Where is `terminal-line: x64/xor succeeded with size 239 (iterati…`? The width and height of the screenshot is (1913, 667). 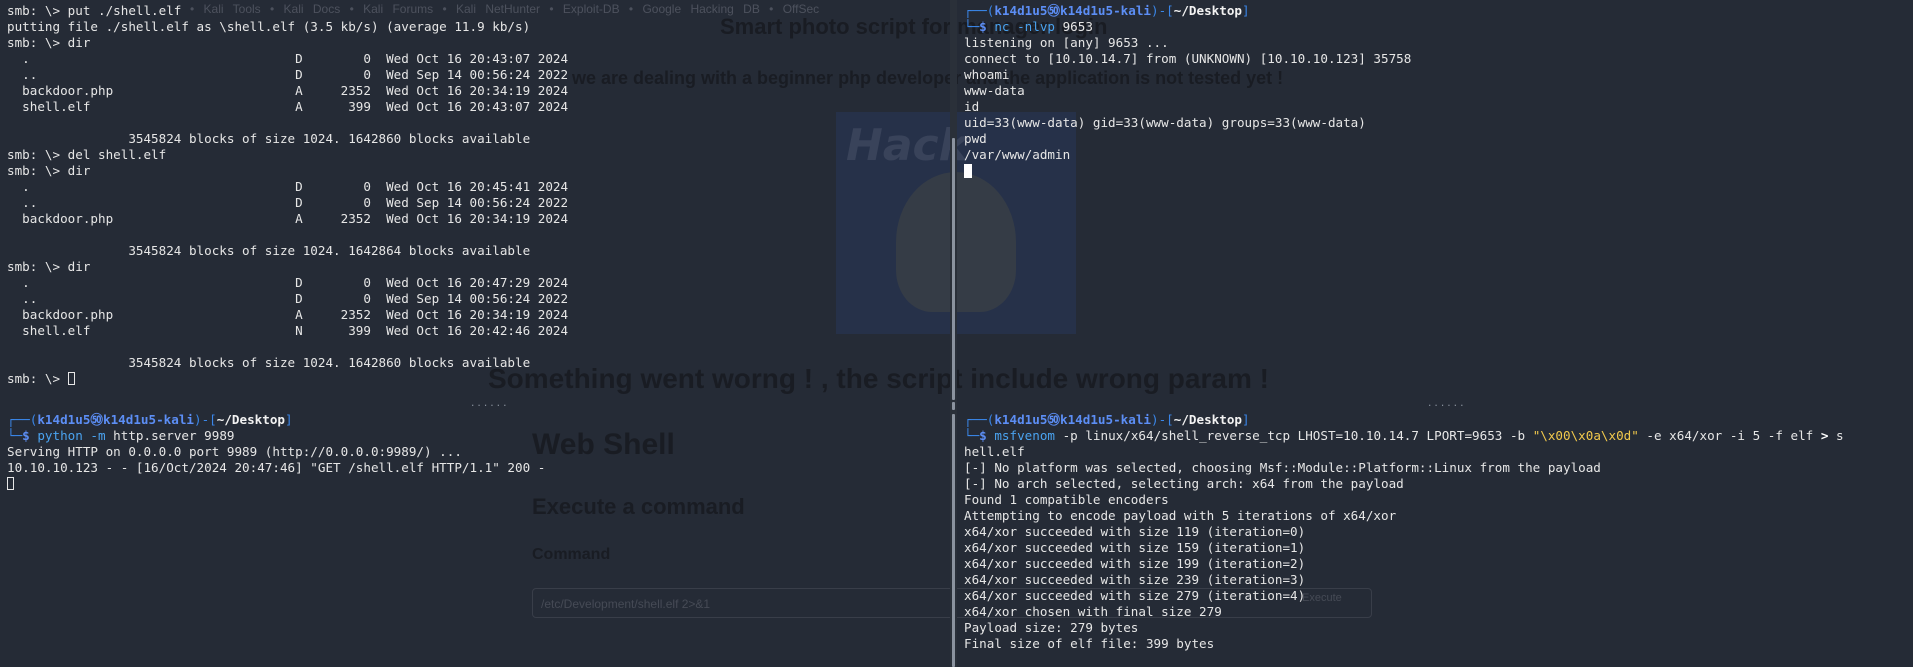
terminal-line: x64/xor succeeded with size 239 (iterati… is located at coordinates (1135, 579).